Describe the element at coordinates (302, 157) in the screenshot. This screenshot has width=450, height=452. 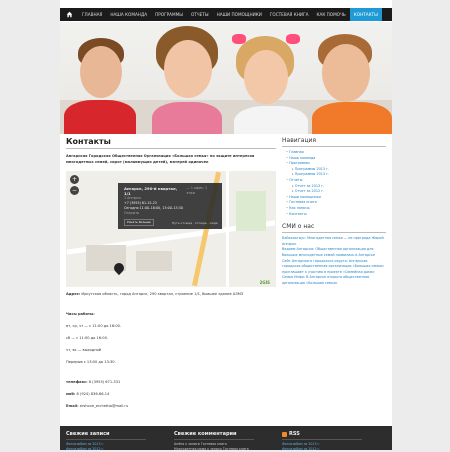
I see `sidebar-nav-label: Наша команда` at that location.